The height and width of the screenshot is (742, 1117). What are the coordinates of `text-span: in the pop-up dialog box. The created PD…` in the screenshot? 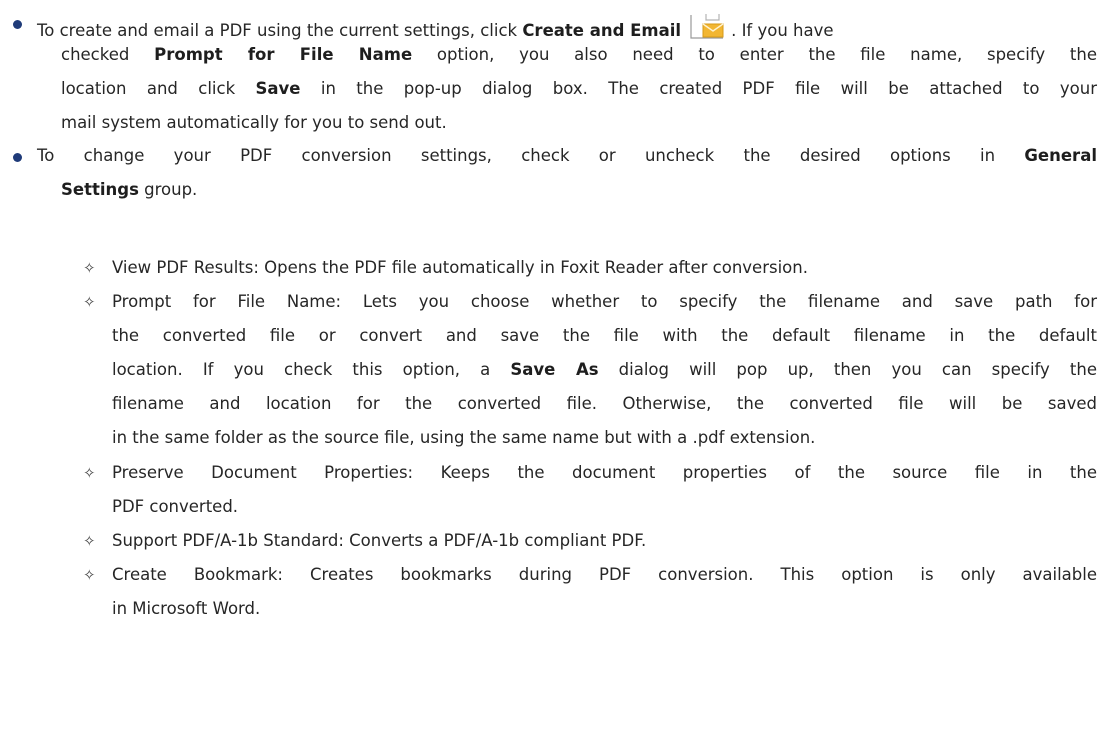 It's located at (698, 88).